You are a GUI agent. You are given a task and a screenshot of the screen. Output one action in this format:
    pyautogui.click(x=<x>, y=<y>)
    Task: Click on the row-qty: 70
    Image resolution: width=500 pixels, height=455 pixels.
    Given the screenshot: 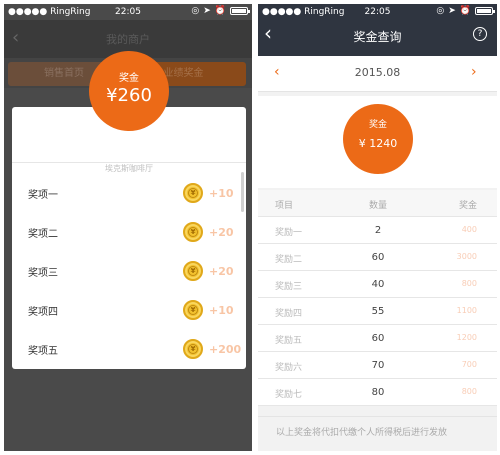 What is the action you would take?
    pyautogui.click(x=378, y=365)
    